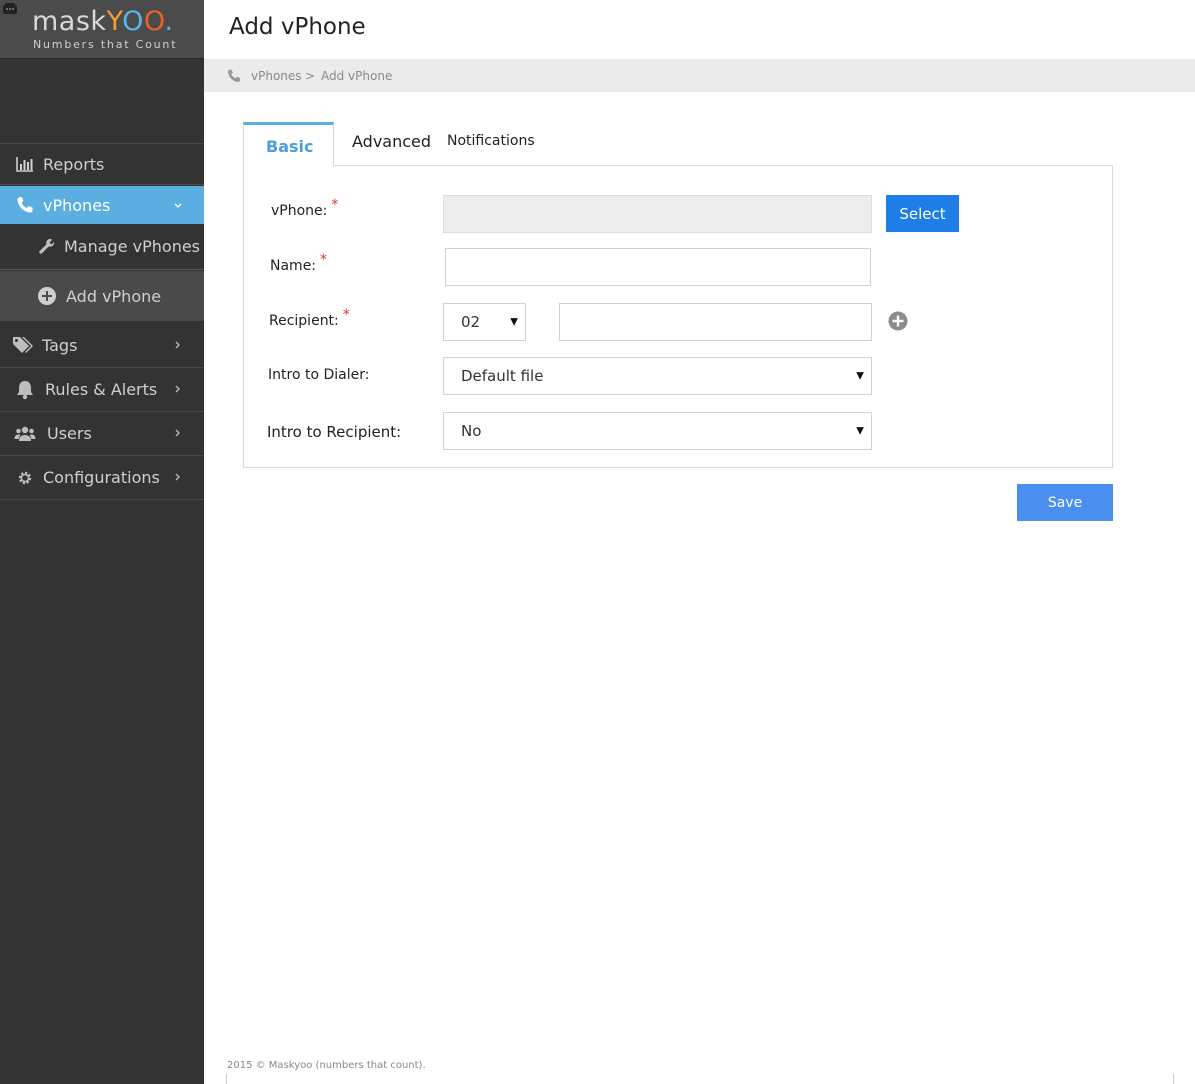 The image size is (1195, 1084). Describe the element at coordinates (299, 211) in the screenshot. I see `label-text: vPhone:` at that location.